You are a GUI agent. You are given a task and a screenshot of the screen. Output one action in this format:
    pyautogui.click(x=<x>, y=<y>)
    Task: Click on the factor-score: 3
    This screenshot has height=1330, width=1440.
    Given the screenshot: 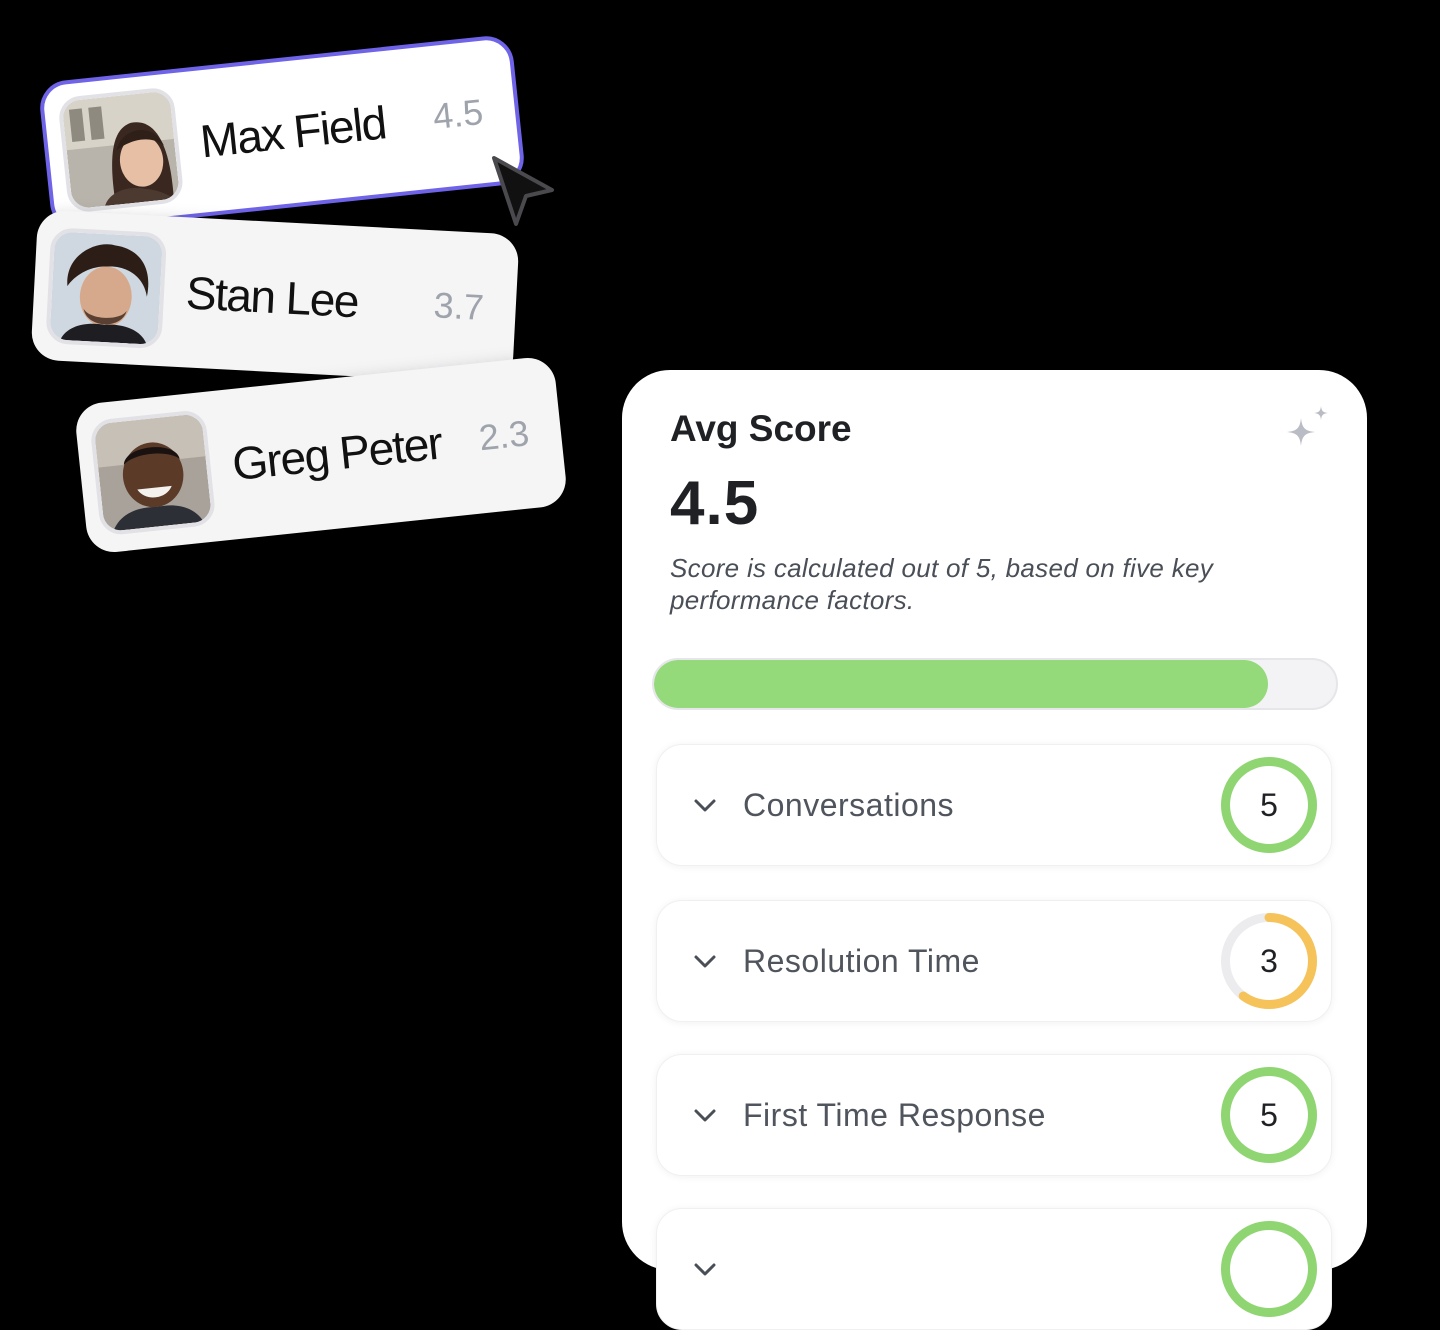 What is the action you would take?
    pyautogui.click(x=1269, y=961)
    